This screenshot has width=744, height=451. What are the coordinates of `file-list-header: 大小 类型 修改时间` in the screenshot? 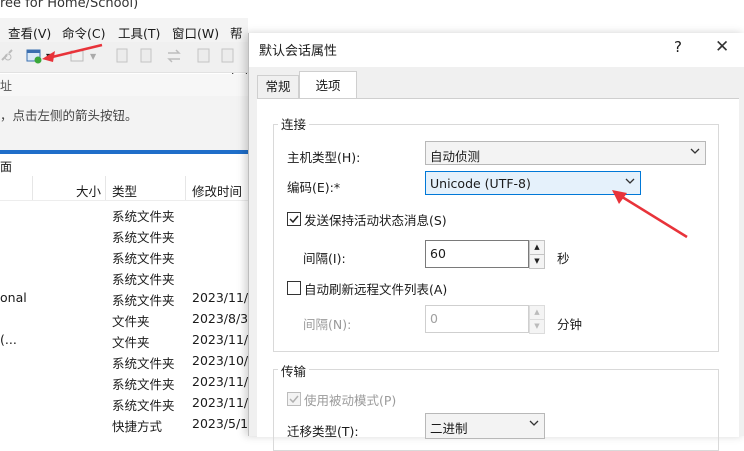 It's located at (124, 188).